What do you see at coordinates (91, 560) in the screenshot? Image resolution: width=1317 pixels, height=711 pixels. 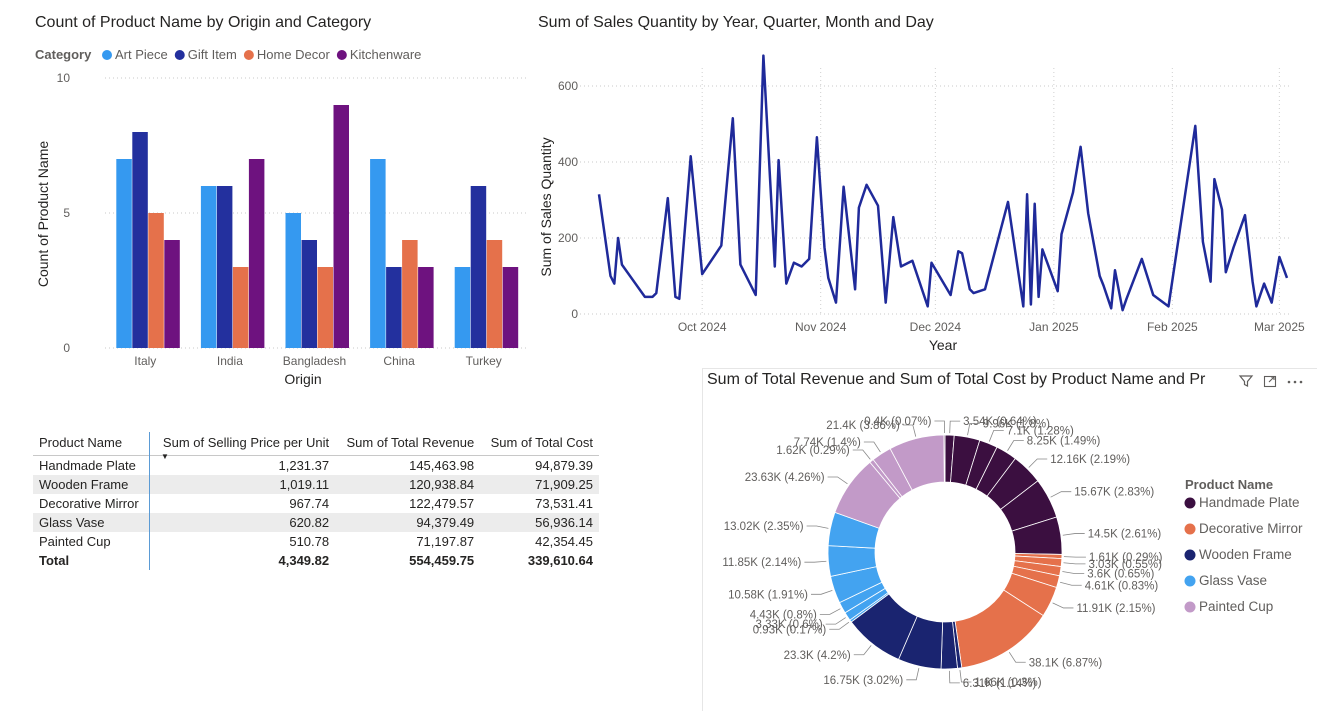 I see `table-cell: Total` at bounding box center [91, 560].